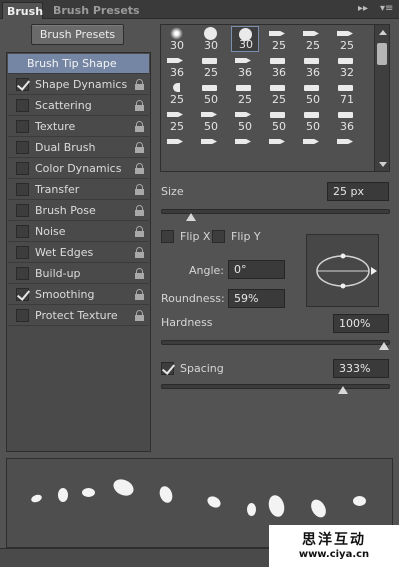 This screenshot has height=567, width=399. What do you see at coordinates (347, 93) in the screenshot?
I see `brush-tip-cell: 71` at bounding box center [347, 93].